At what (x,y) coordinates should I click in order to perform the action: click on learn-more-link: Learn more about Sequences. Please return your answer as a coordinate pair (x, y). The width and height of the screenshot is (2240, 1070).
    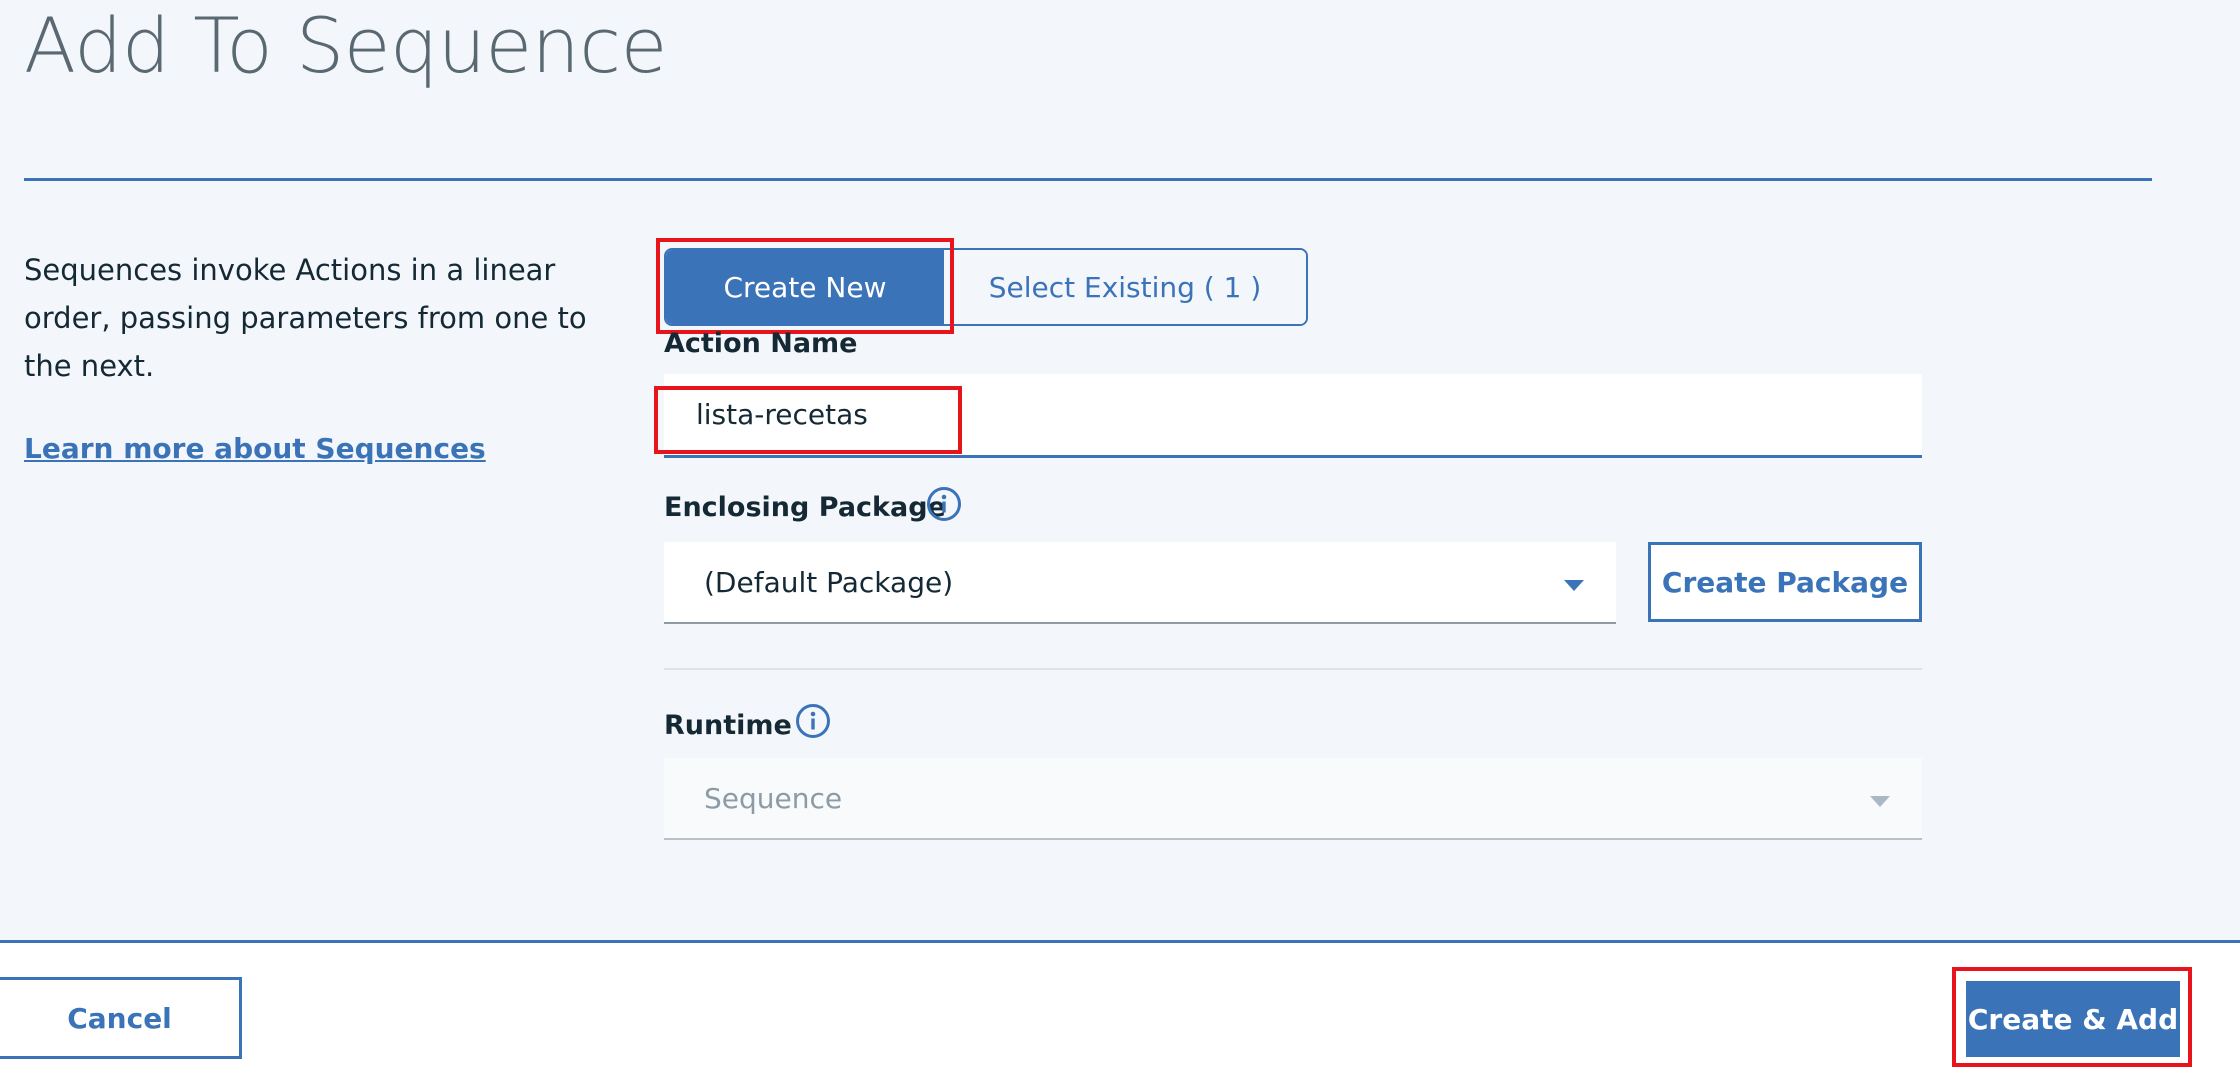
    Looking at the image, I should click on (255, 448).